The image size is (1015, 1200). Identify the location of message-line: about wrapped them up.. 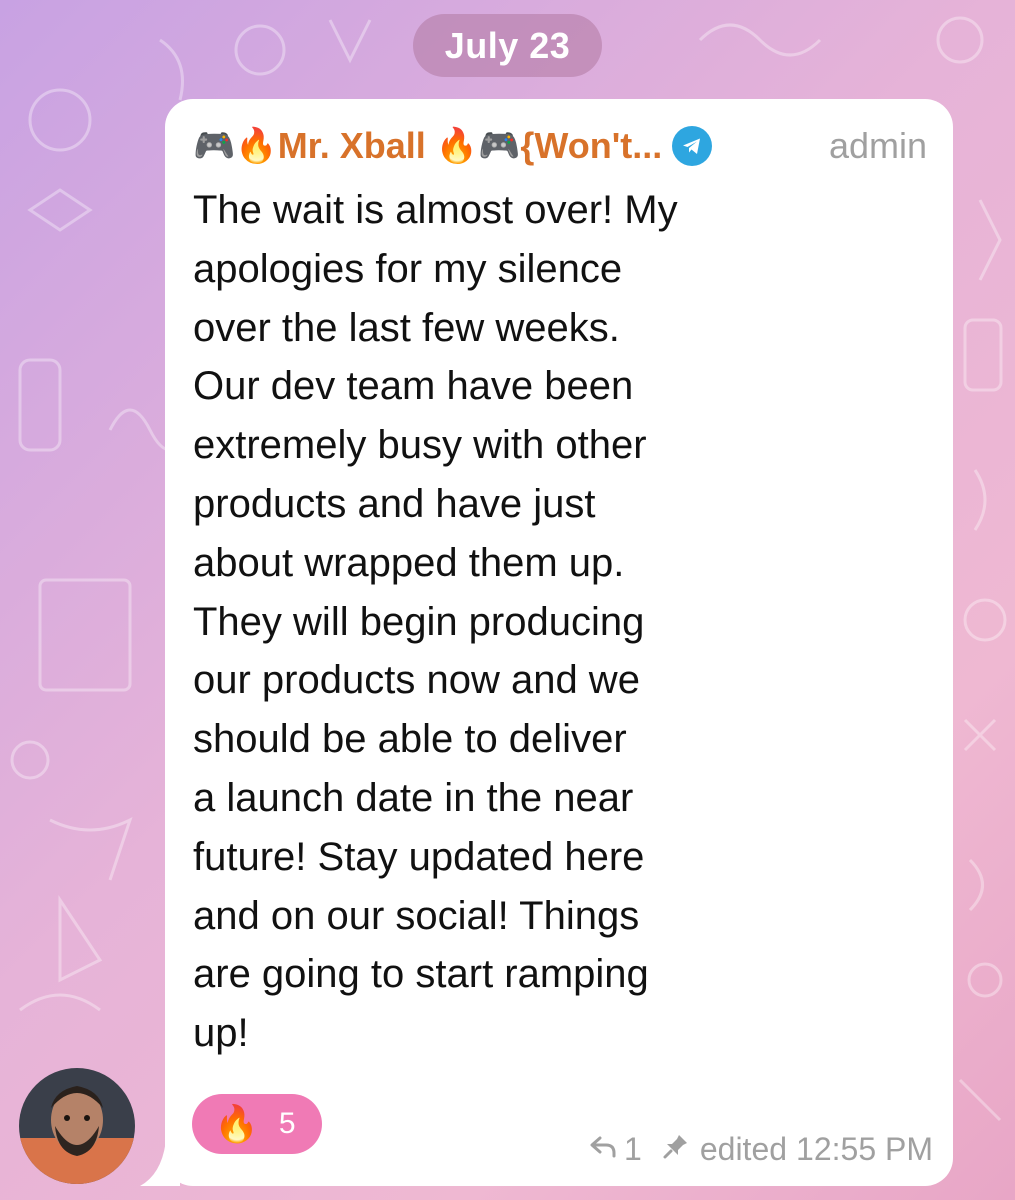
(409, 562).